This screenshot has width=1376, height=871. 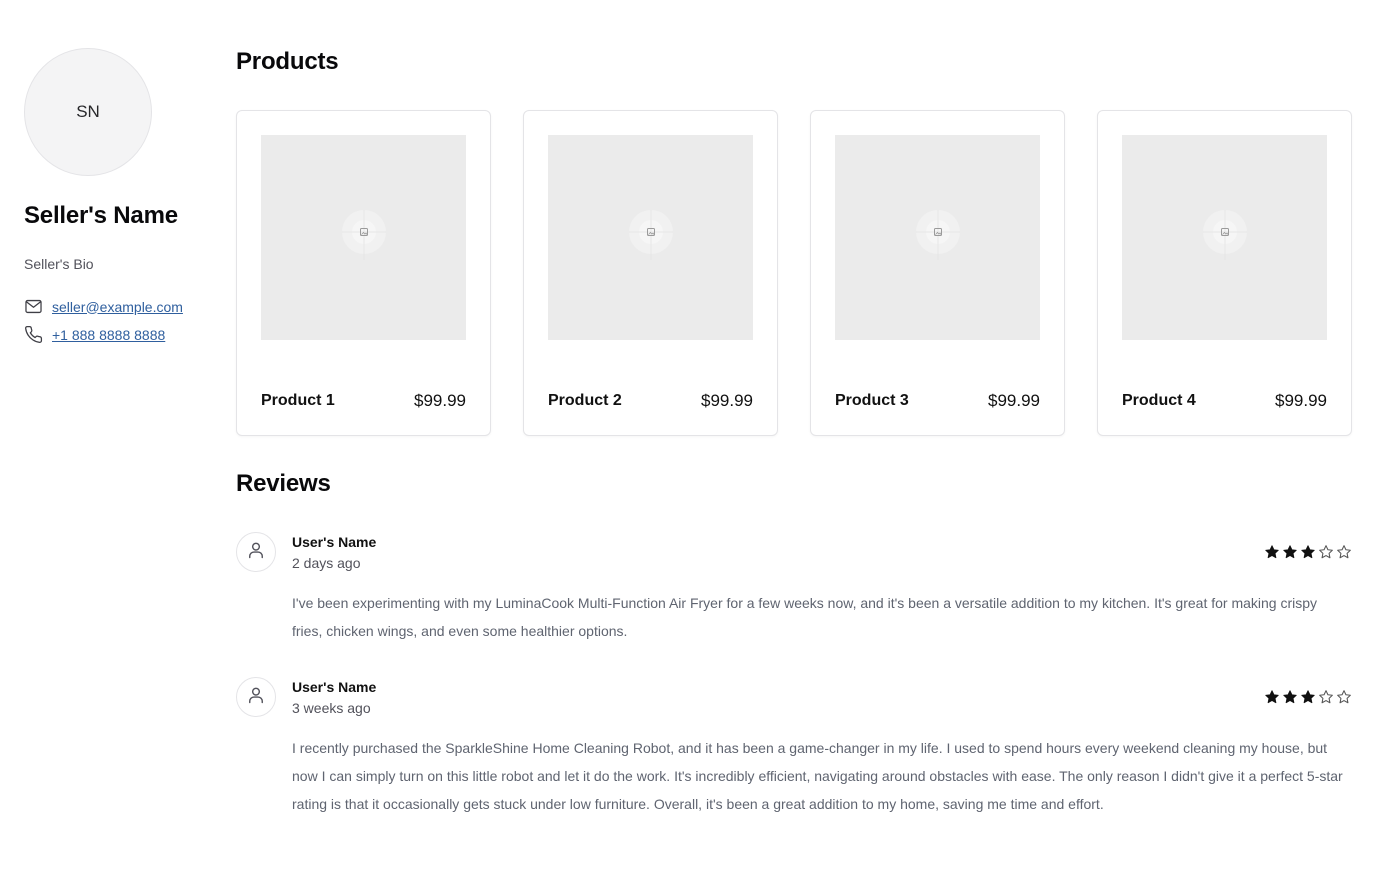 I want to click on product-footer: Product 1 $99.99, so click(x=363, y=401).